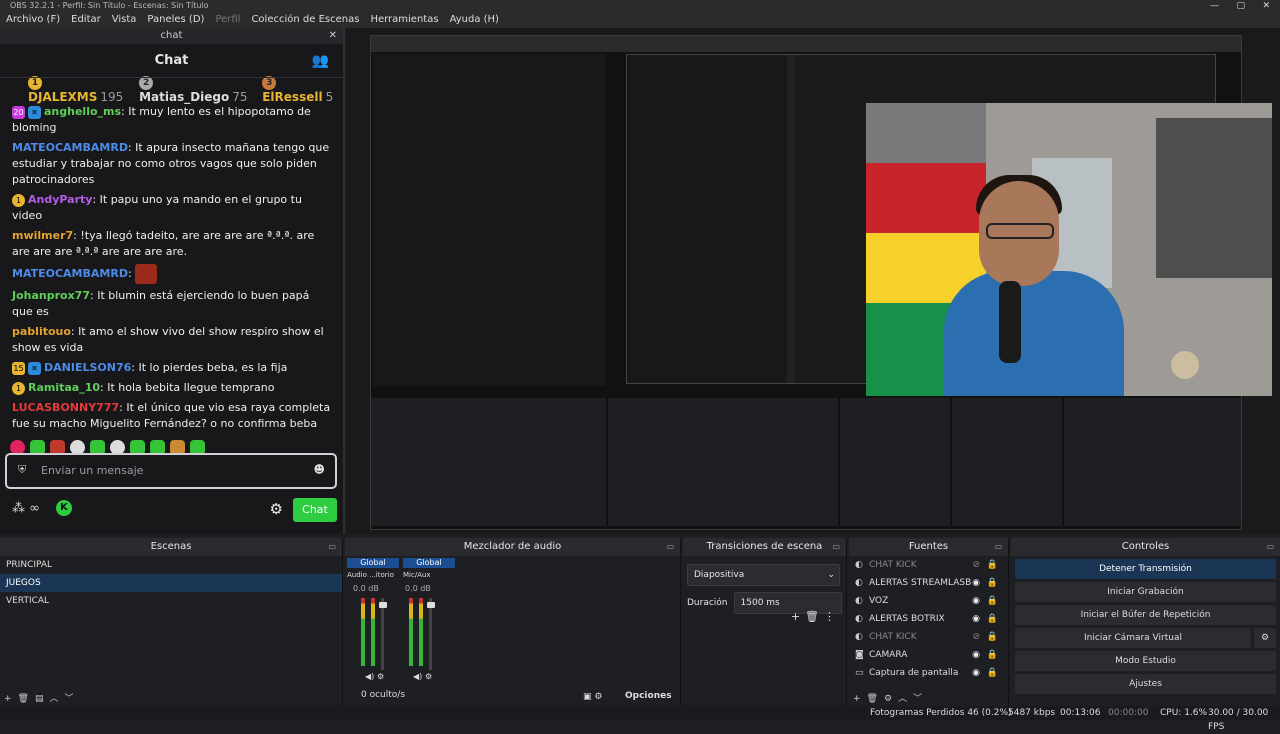  I want to click on maximize-icon: ▢, so click(1240, 6).